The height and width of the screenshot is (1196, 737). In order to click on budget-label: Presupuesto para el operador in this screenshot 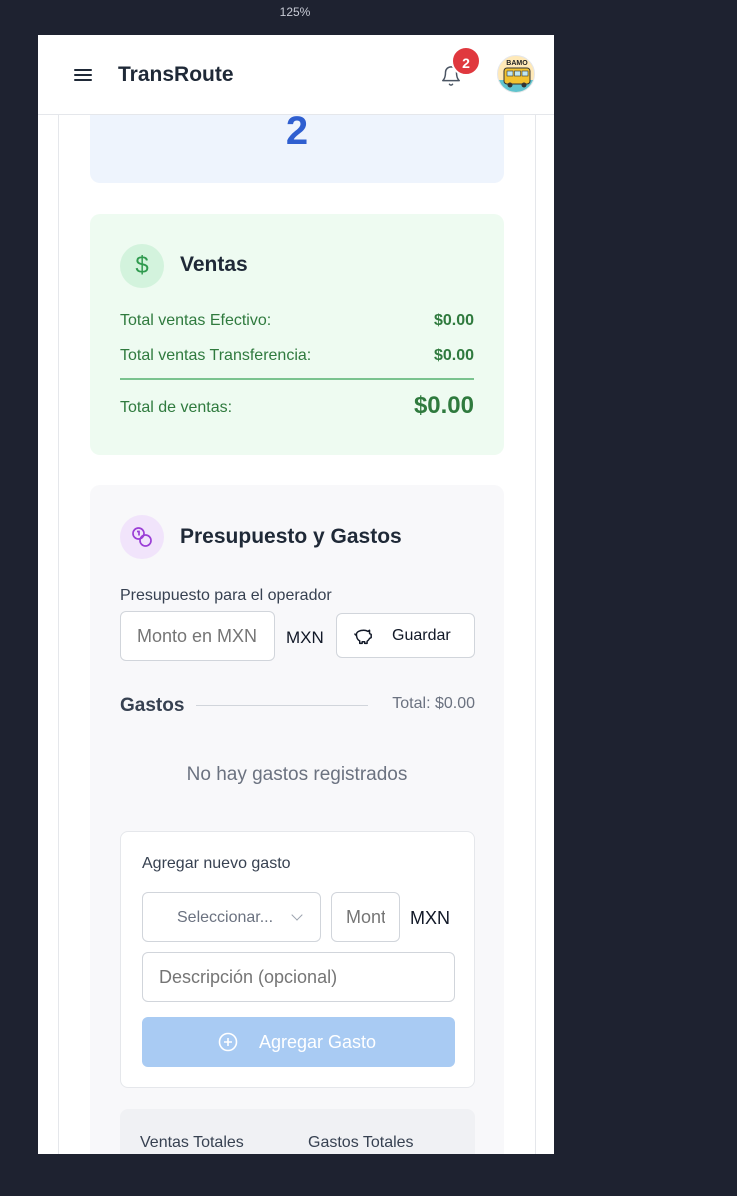, I will do `click(226, 595)`.